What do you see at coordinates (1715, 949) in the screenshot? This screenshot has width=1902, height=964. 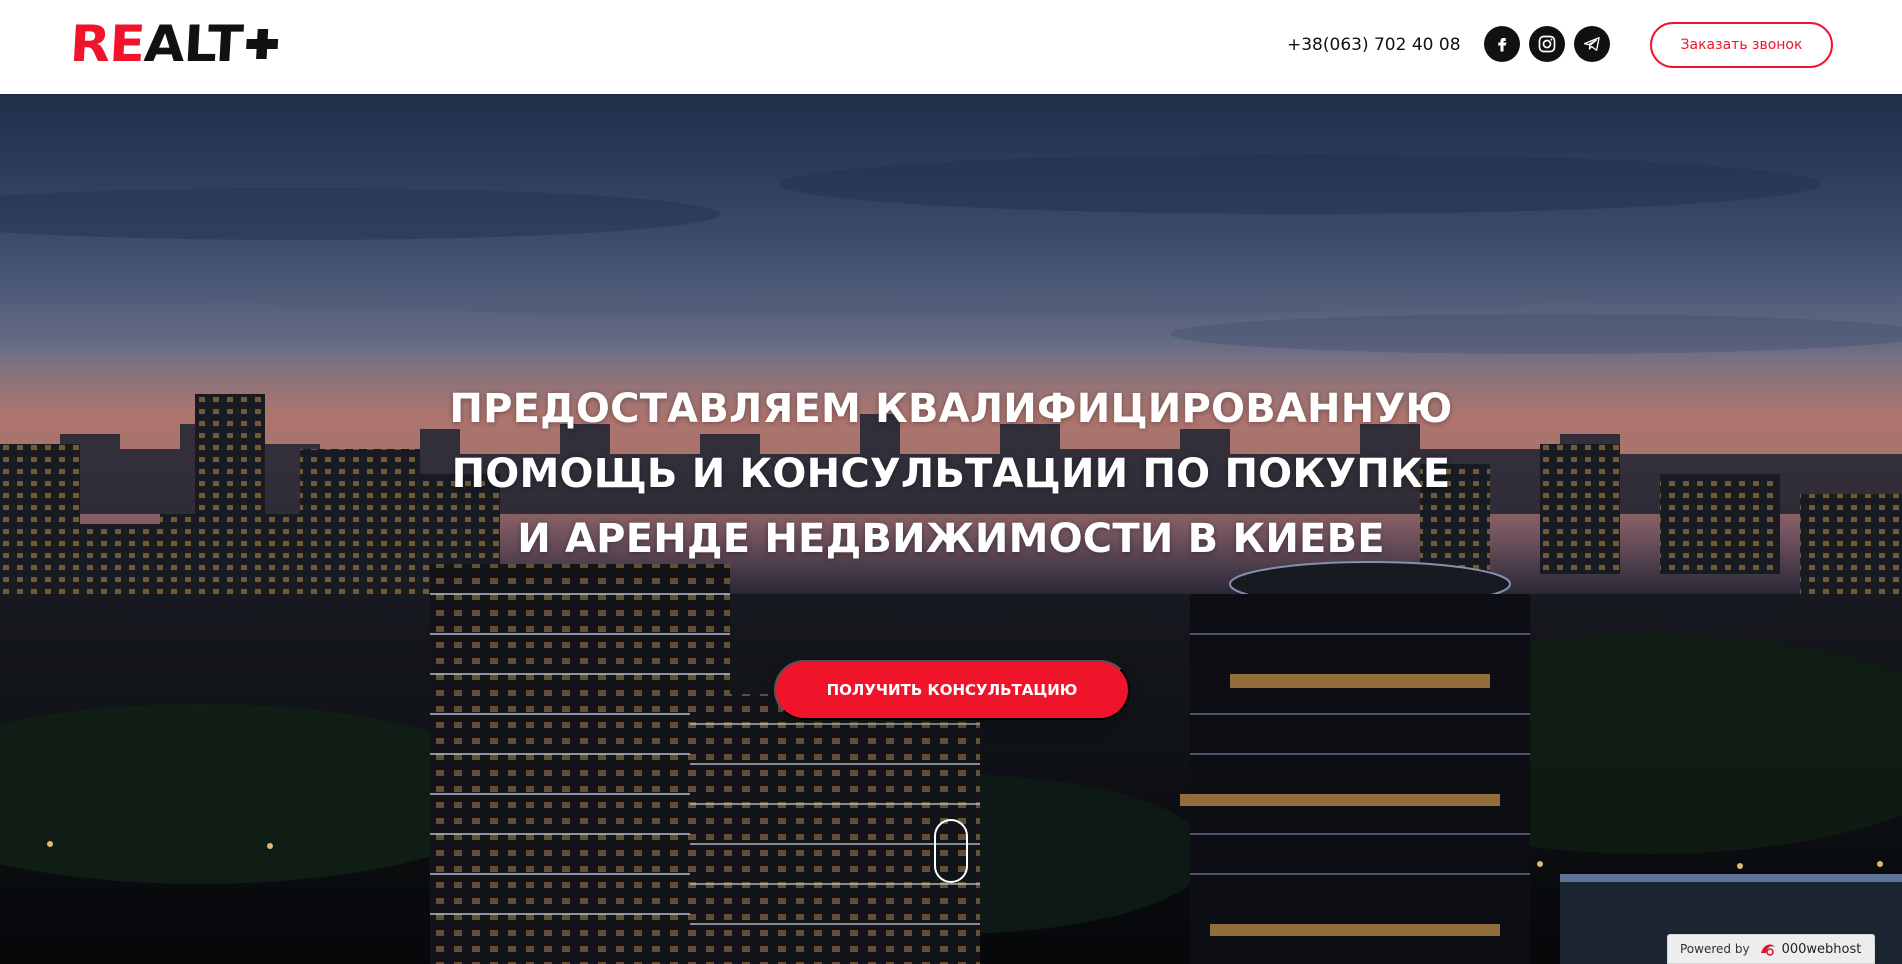 I see `powered-by-label: Powered by` at bounding box center [1715, 949].